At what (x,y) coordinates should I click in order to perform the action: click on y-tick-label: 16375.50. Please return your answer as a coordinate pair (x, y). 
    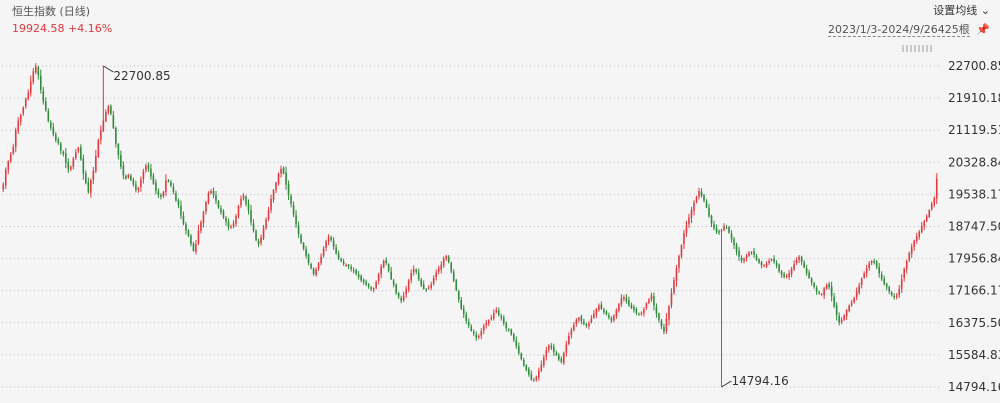
    Looking at the image, I should click on (974, 323).